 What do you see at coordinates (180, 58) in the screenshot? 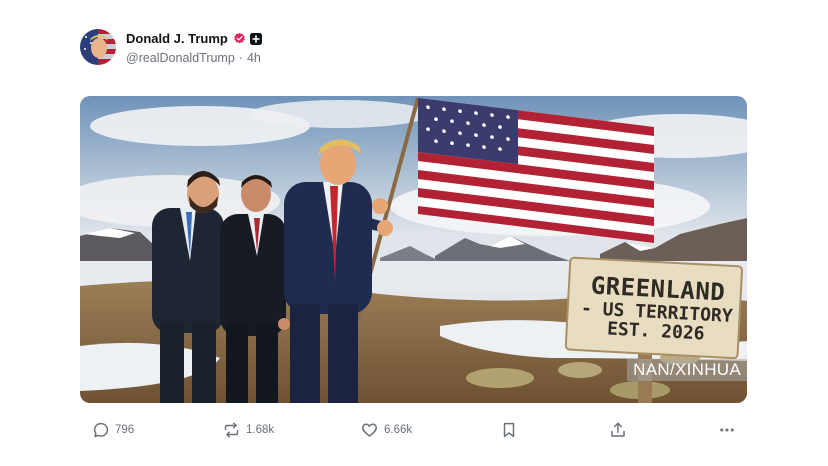
I see `handle: @realDonaldTrump` at bounding box center [180, 58].